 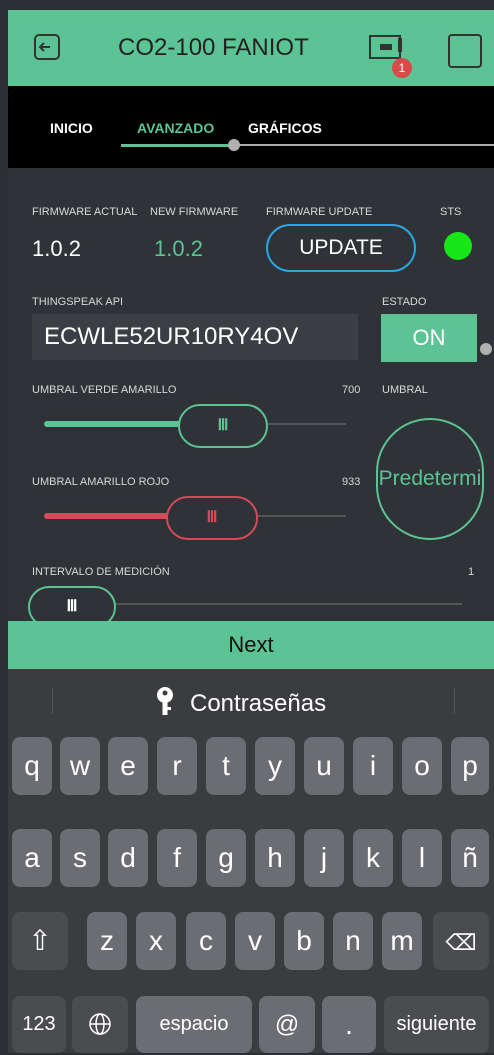 I want to click on key-b: b, so click(x=304, y=941).